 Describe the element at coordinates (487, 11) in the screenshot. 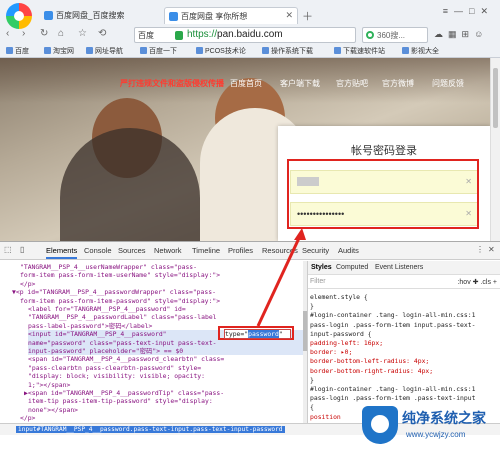

I see `close-window-icon: ✕` at that location.